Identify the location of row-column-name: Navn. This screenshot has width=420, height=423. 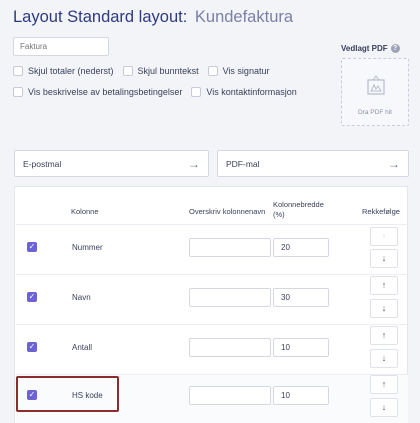
(81, 297).